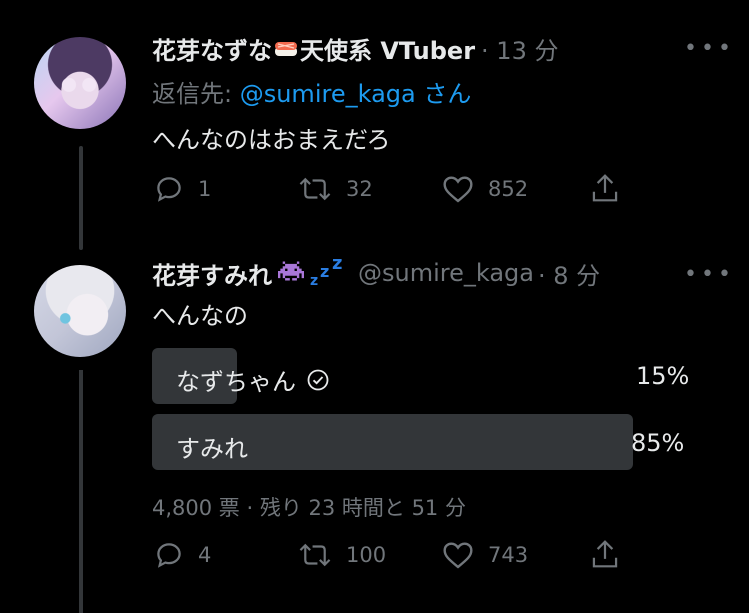 Image resolution: width=749 pixels, height=613 pixels. I want to click on tweet-body: へんなのはおまえだろ, so click(271, 140).